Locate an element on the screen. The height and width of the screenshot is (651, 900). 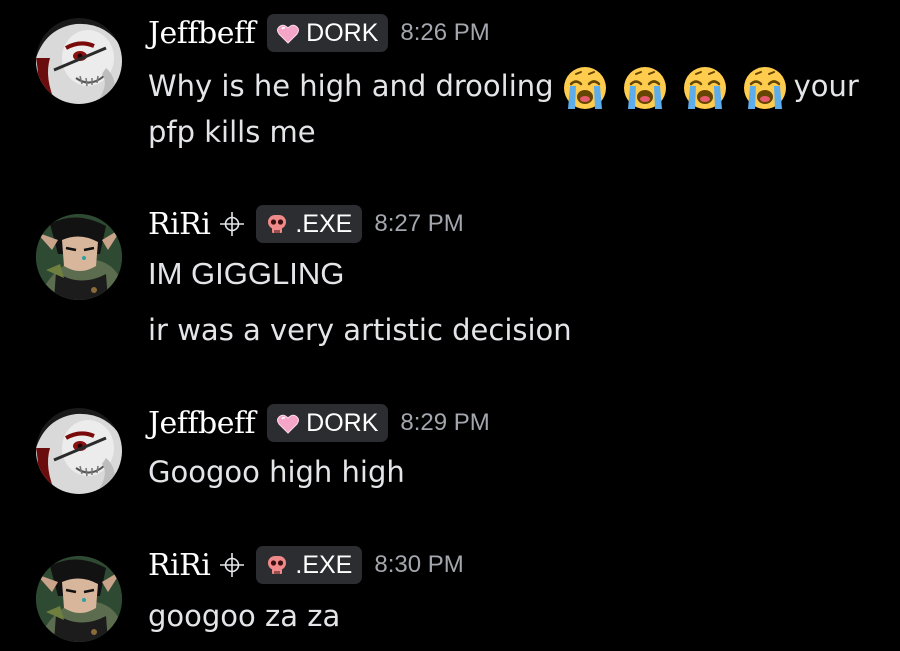
message-text: IM GIGGLING is located at coordinates (246, 273).